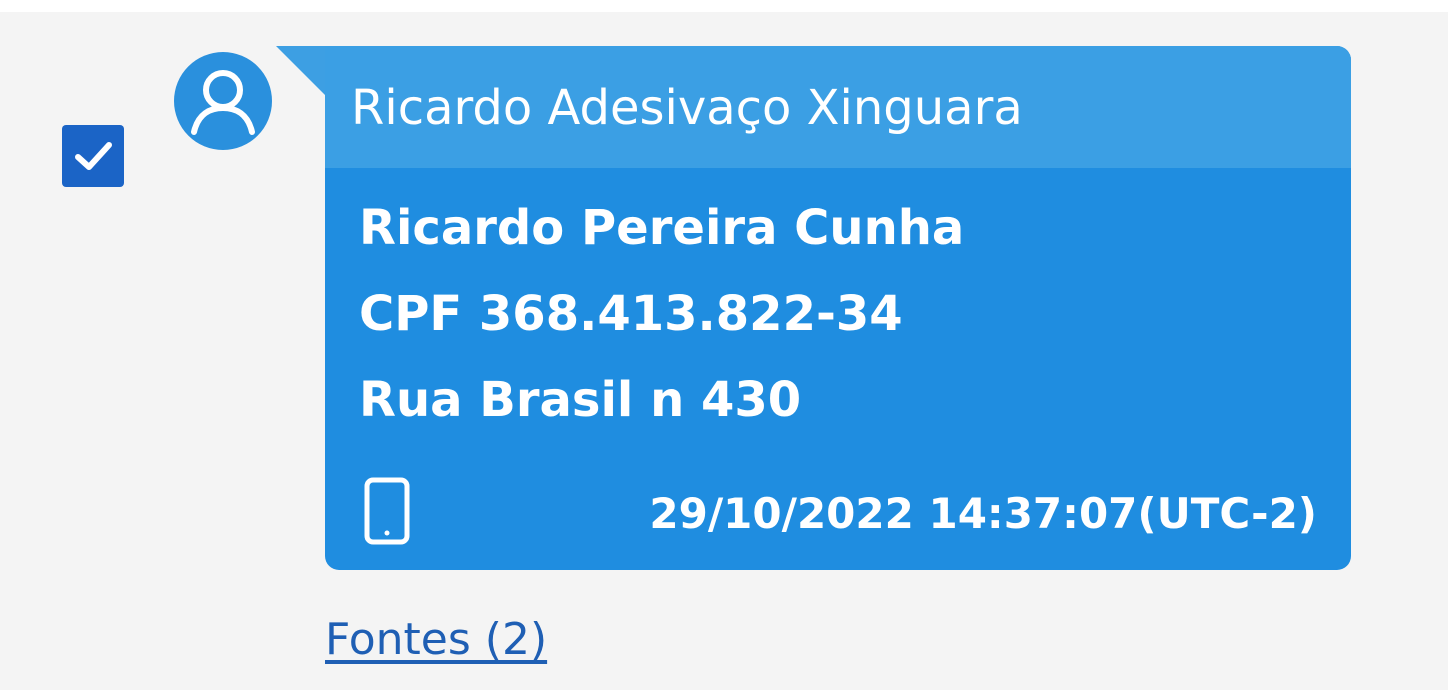 The image size is (1448, 690). I want to click on checkmark-icon, so click(93, 156).